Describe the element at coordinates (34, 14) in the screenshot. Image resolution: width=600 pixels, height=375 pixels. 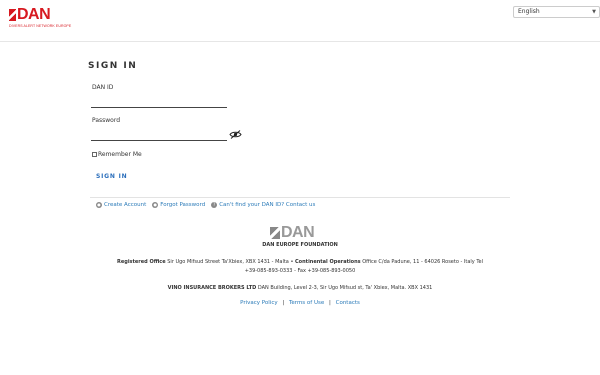
I see `logo-text: DAN` at that location.